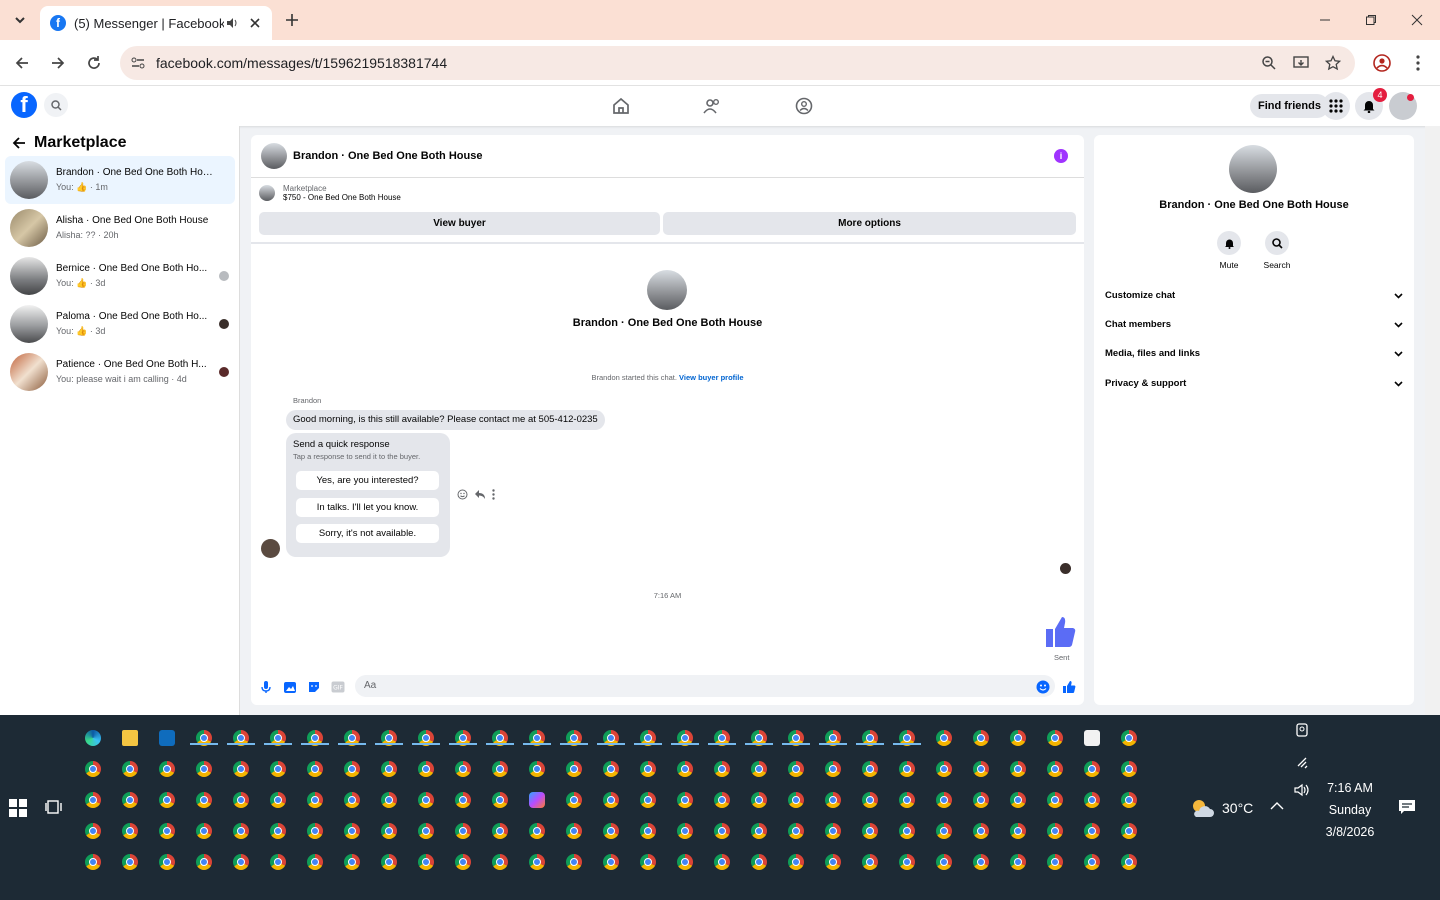 This screenshot has width=1440, height=900. Describe the element at coordinates (1289, 106) in the screenshot. I see `find-friends-button: Find friends` at that location.